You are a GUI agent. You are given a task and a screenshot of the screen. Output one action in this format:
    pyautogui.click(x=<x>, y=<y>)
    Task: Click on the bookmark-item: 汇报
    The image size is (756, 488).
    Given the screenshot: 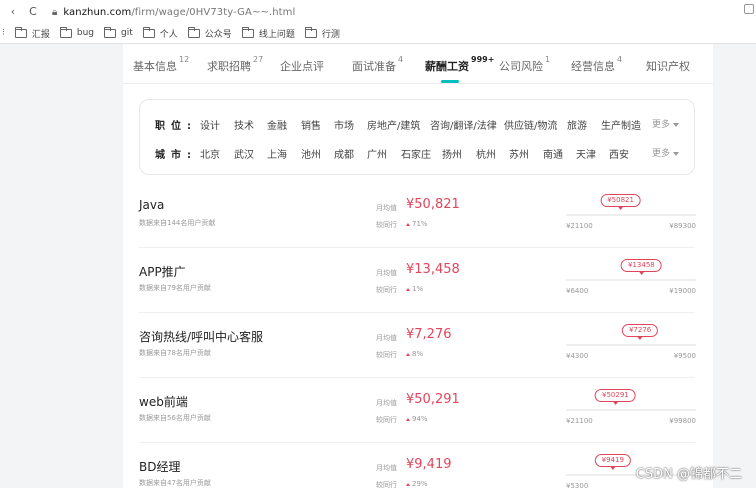 What is the action you would take?
    pyautogui.click(x=32, y=33)
    